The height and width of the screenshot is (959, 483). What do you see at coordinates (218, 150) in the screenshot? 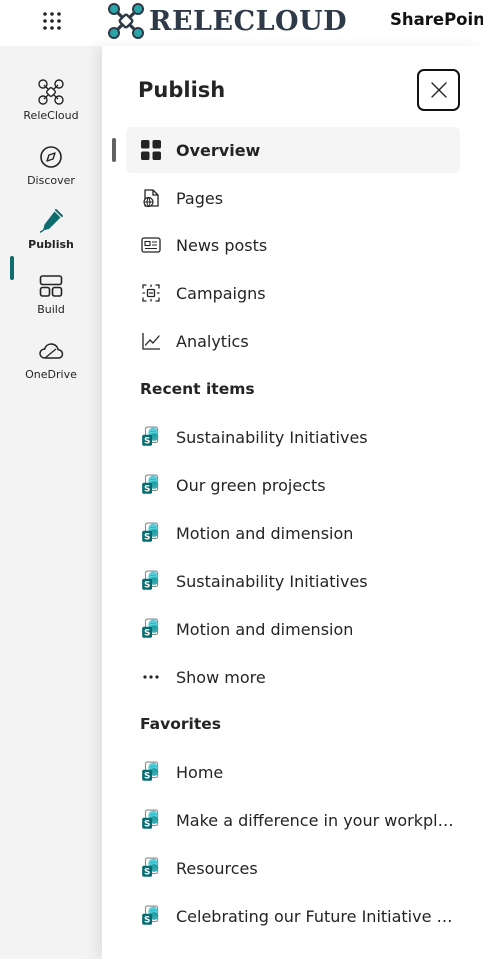
I see `nav-label: Overview` at bounding box center [218, 150].